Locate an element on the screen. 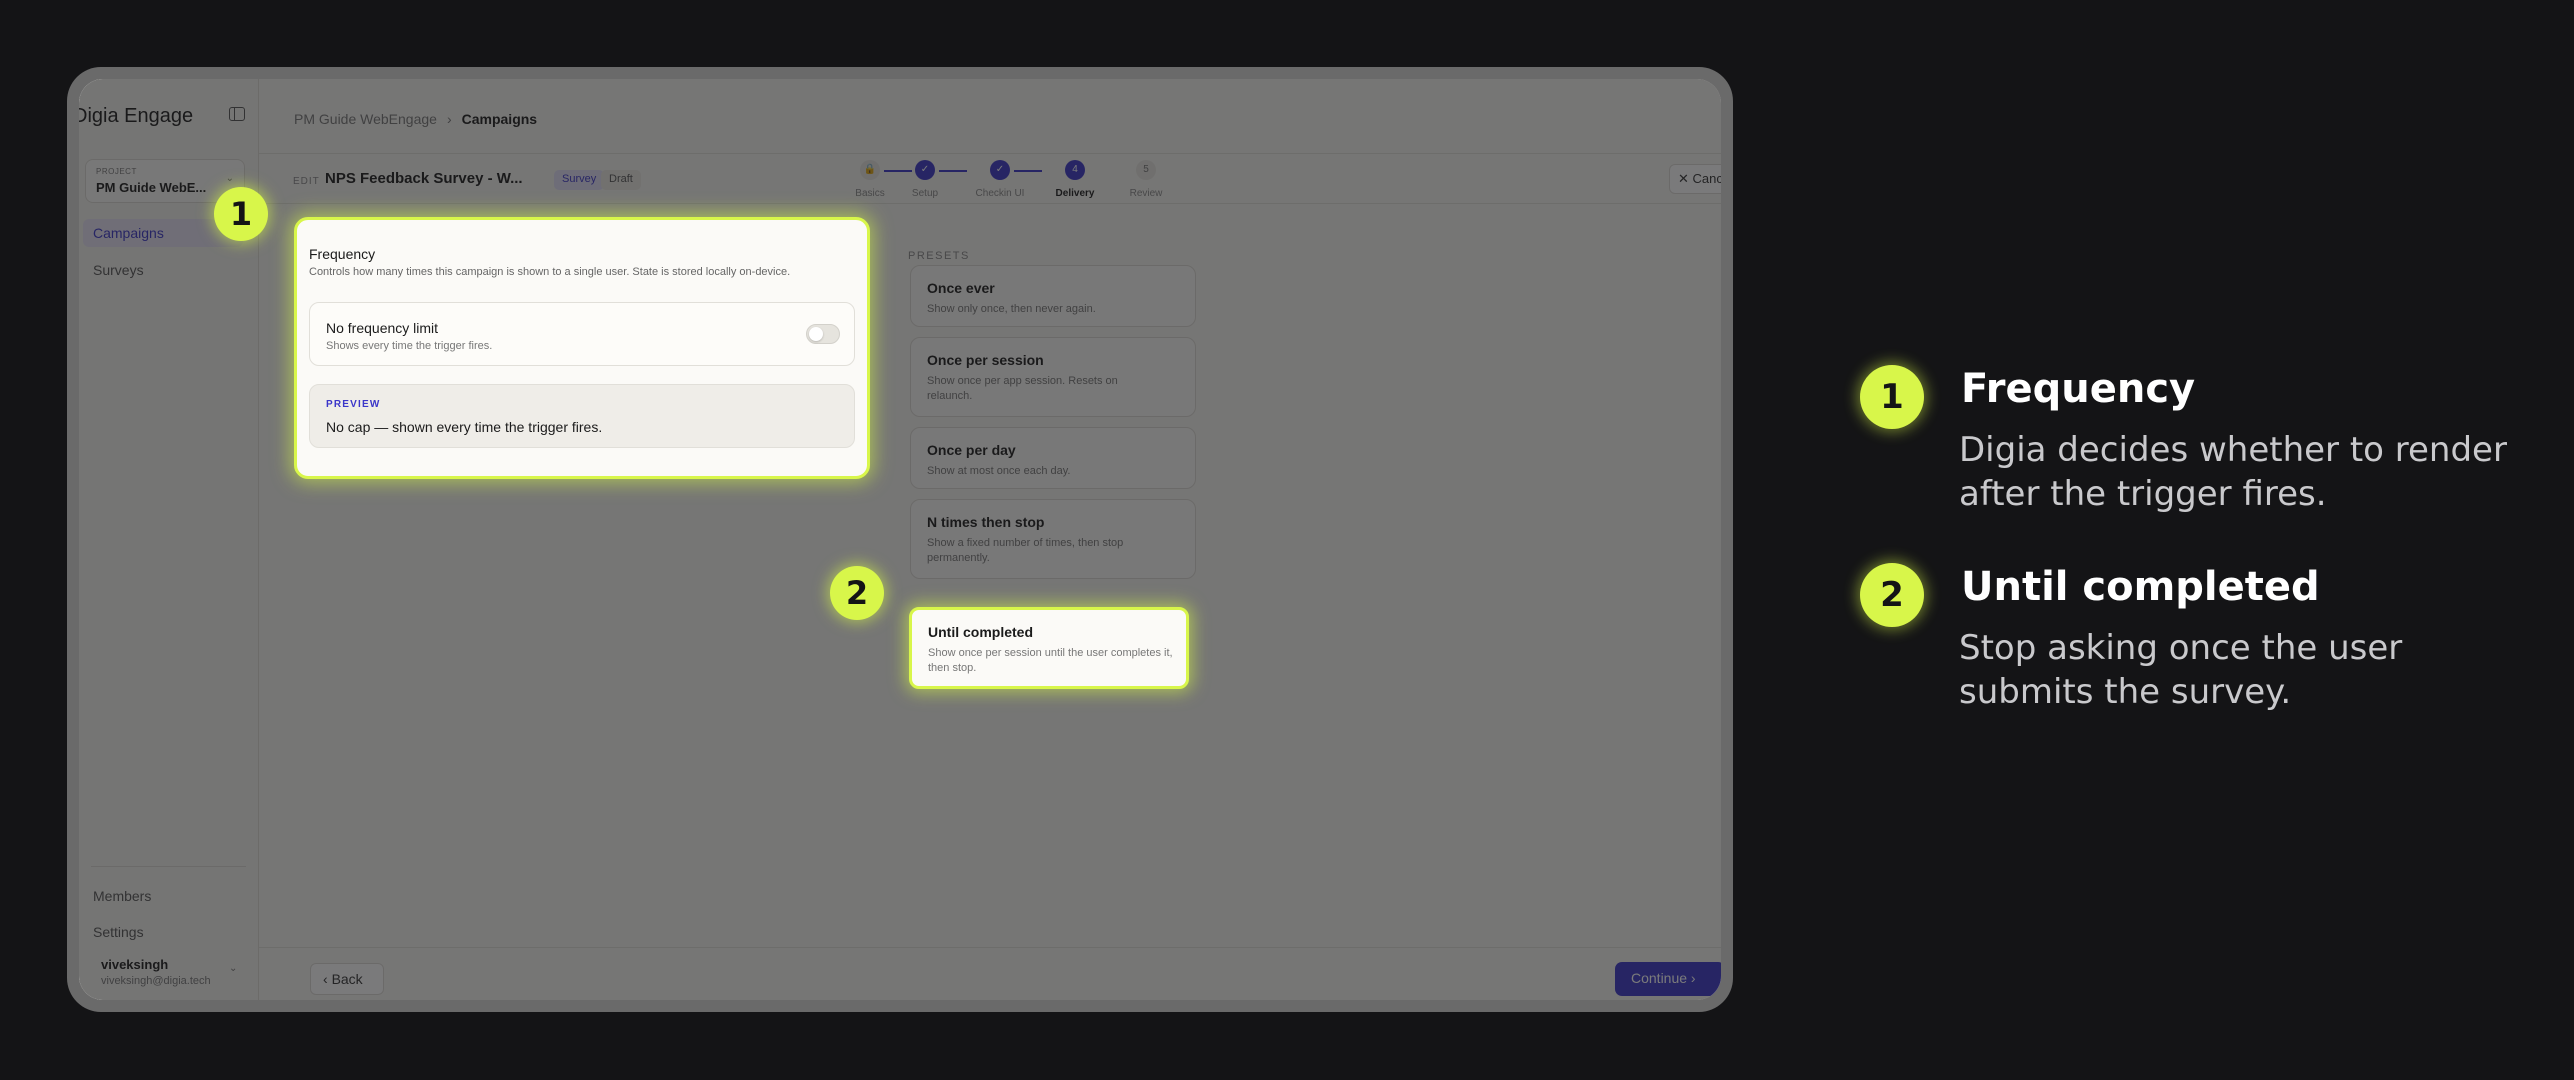 The height and width of the screenshot is (1080, 2574). sidebar-collapse-icon is located at coordinates (237, 114).